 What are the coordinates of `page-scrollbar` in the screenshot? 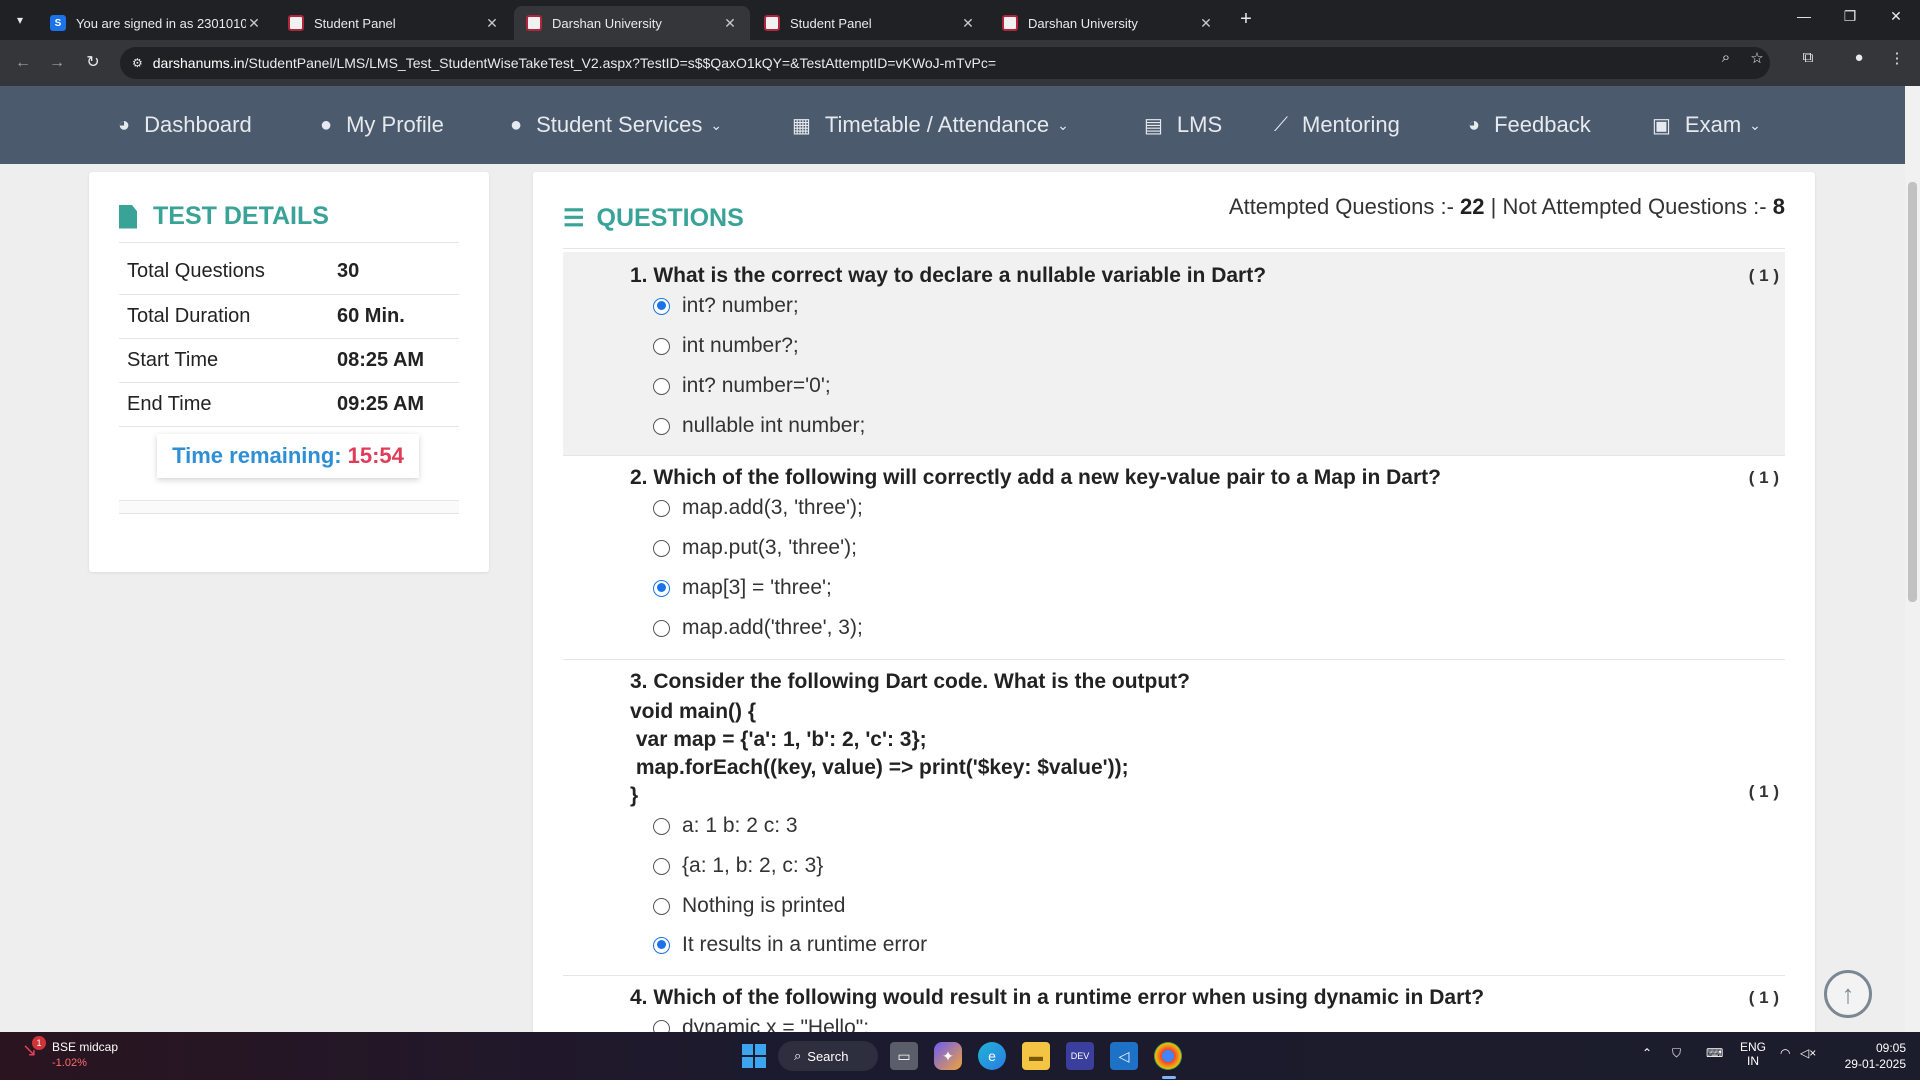 It's located at (1912, 559).